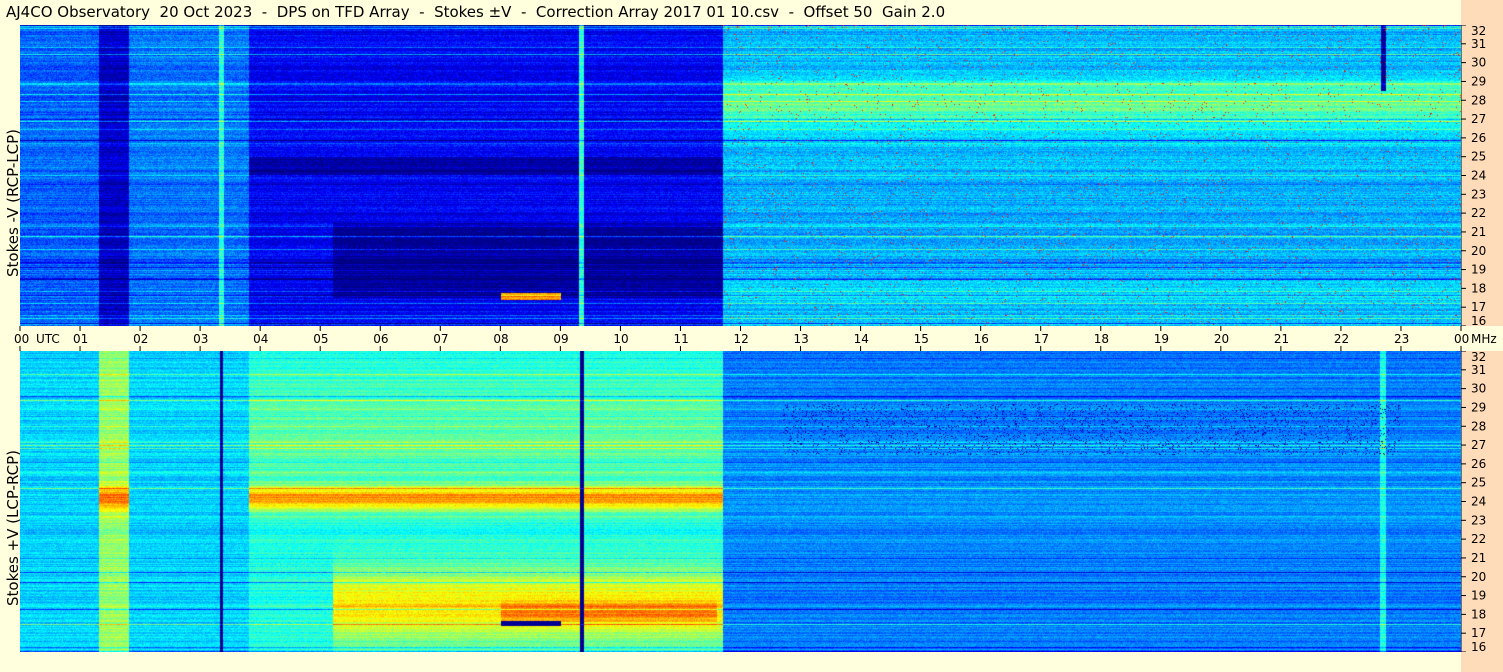  What do you see at coordinates (861, 339) in the screenshot?
I see `utc-tick-label: 14` at bounding box center [861, 339].